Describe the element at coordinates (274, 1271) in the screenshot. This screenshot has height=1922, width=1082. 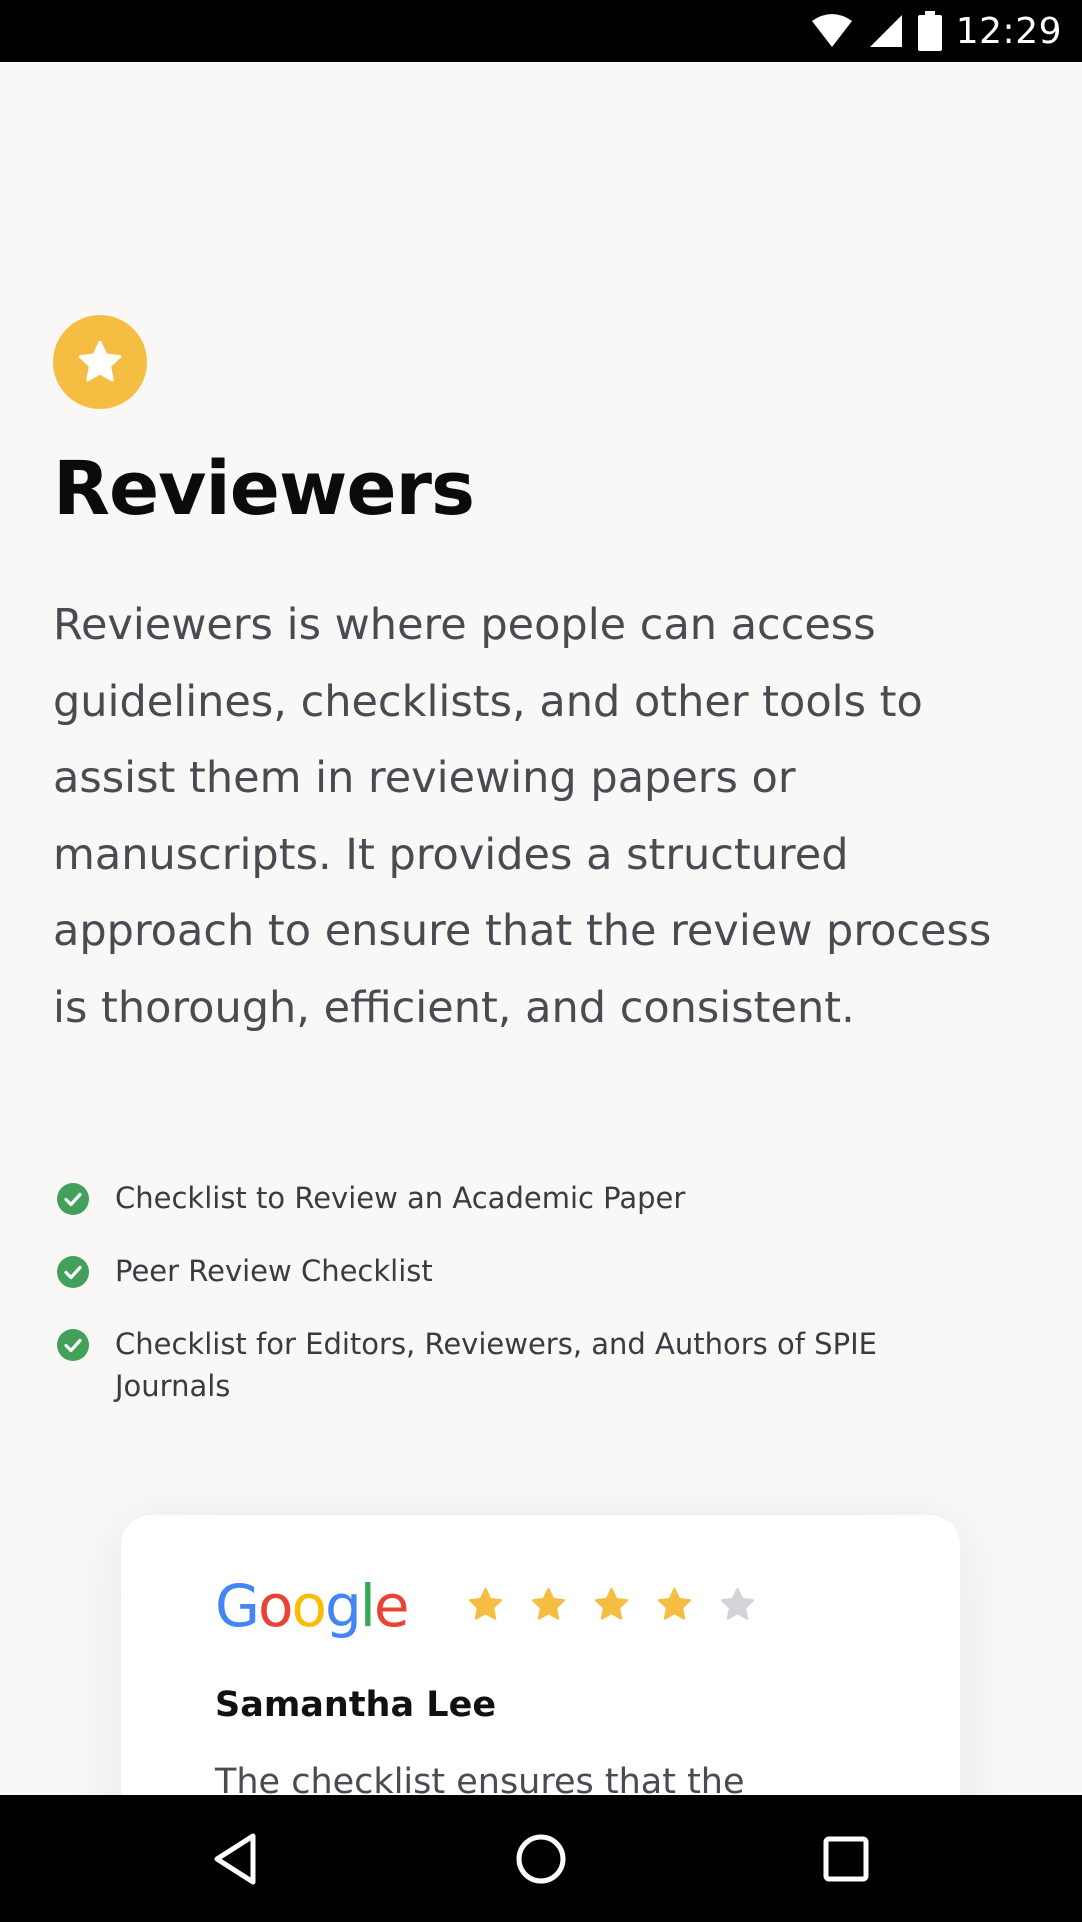
I see `checklist-item-label: Peer Review Checklist` at that location.